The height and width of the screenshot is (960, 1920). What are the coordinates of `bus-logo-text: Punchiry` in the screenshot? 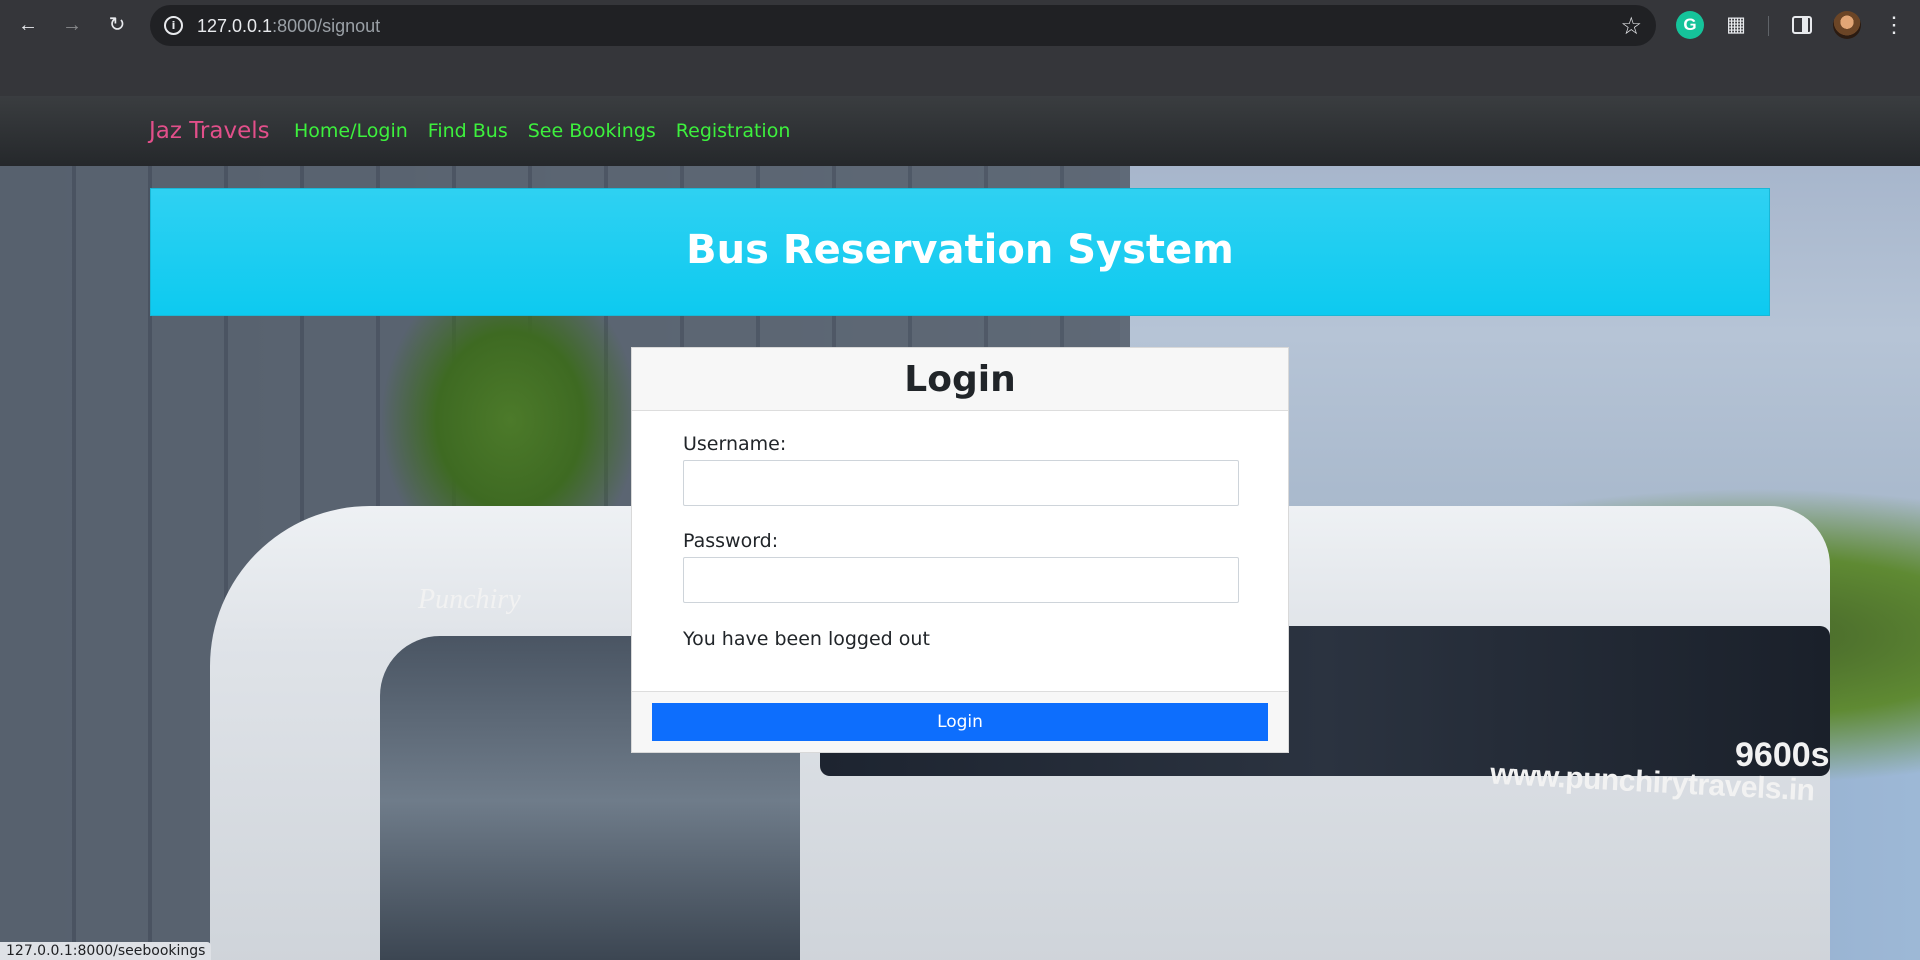 It's located at (469, 599).